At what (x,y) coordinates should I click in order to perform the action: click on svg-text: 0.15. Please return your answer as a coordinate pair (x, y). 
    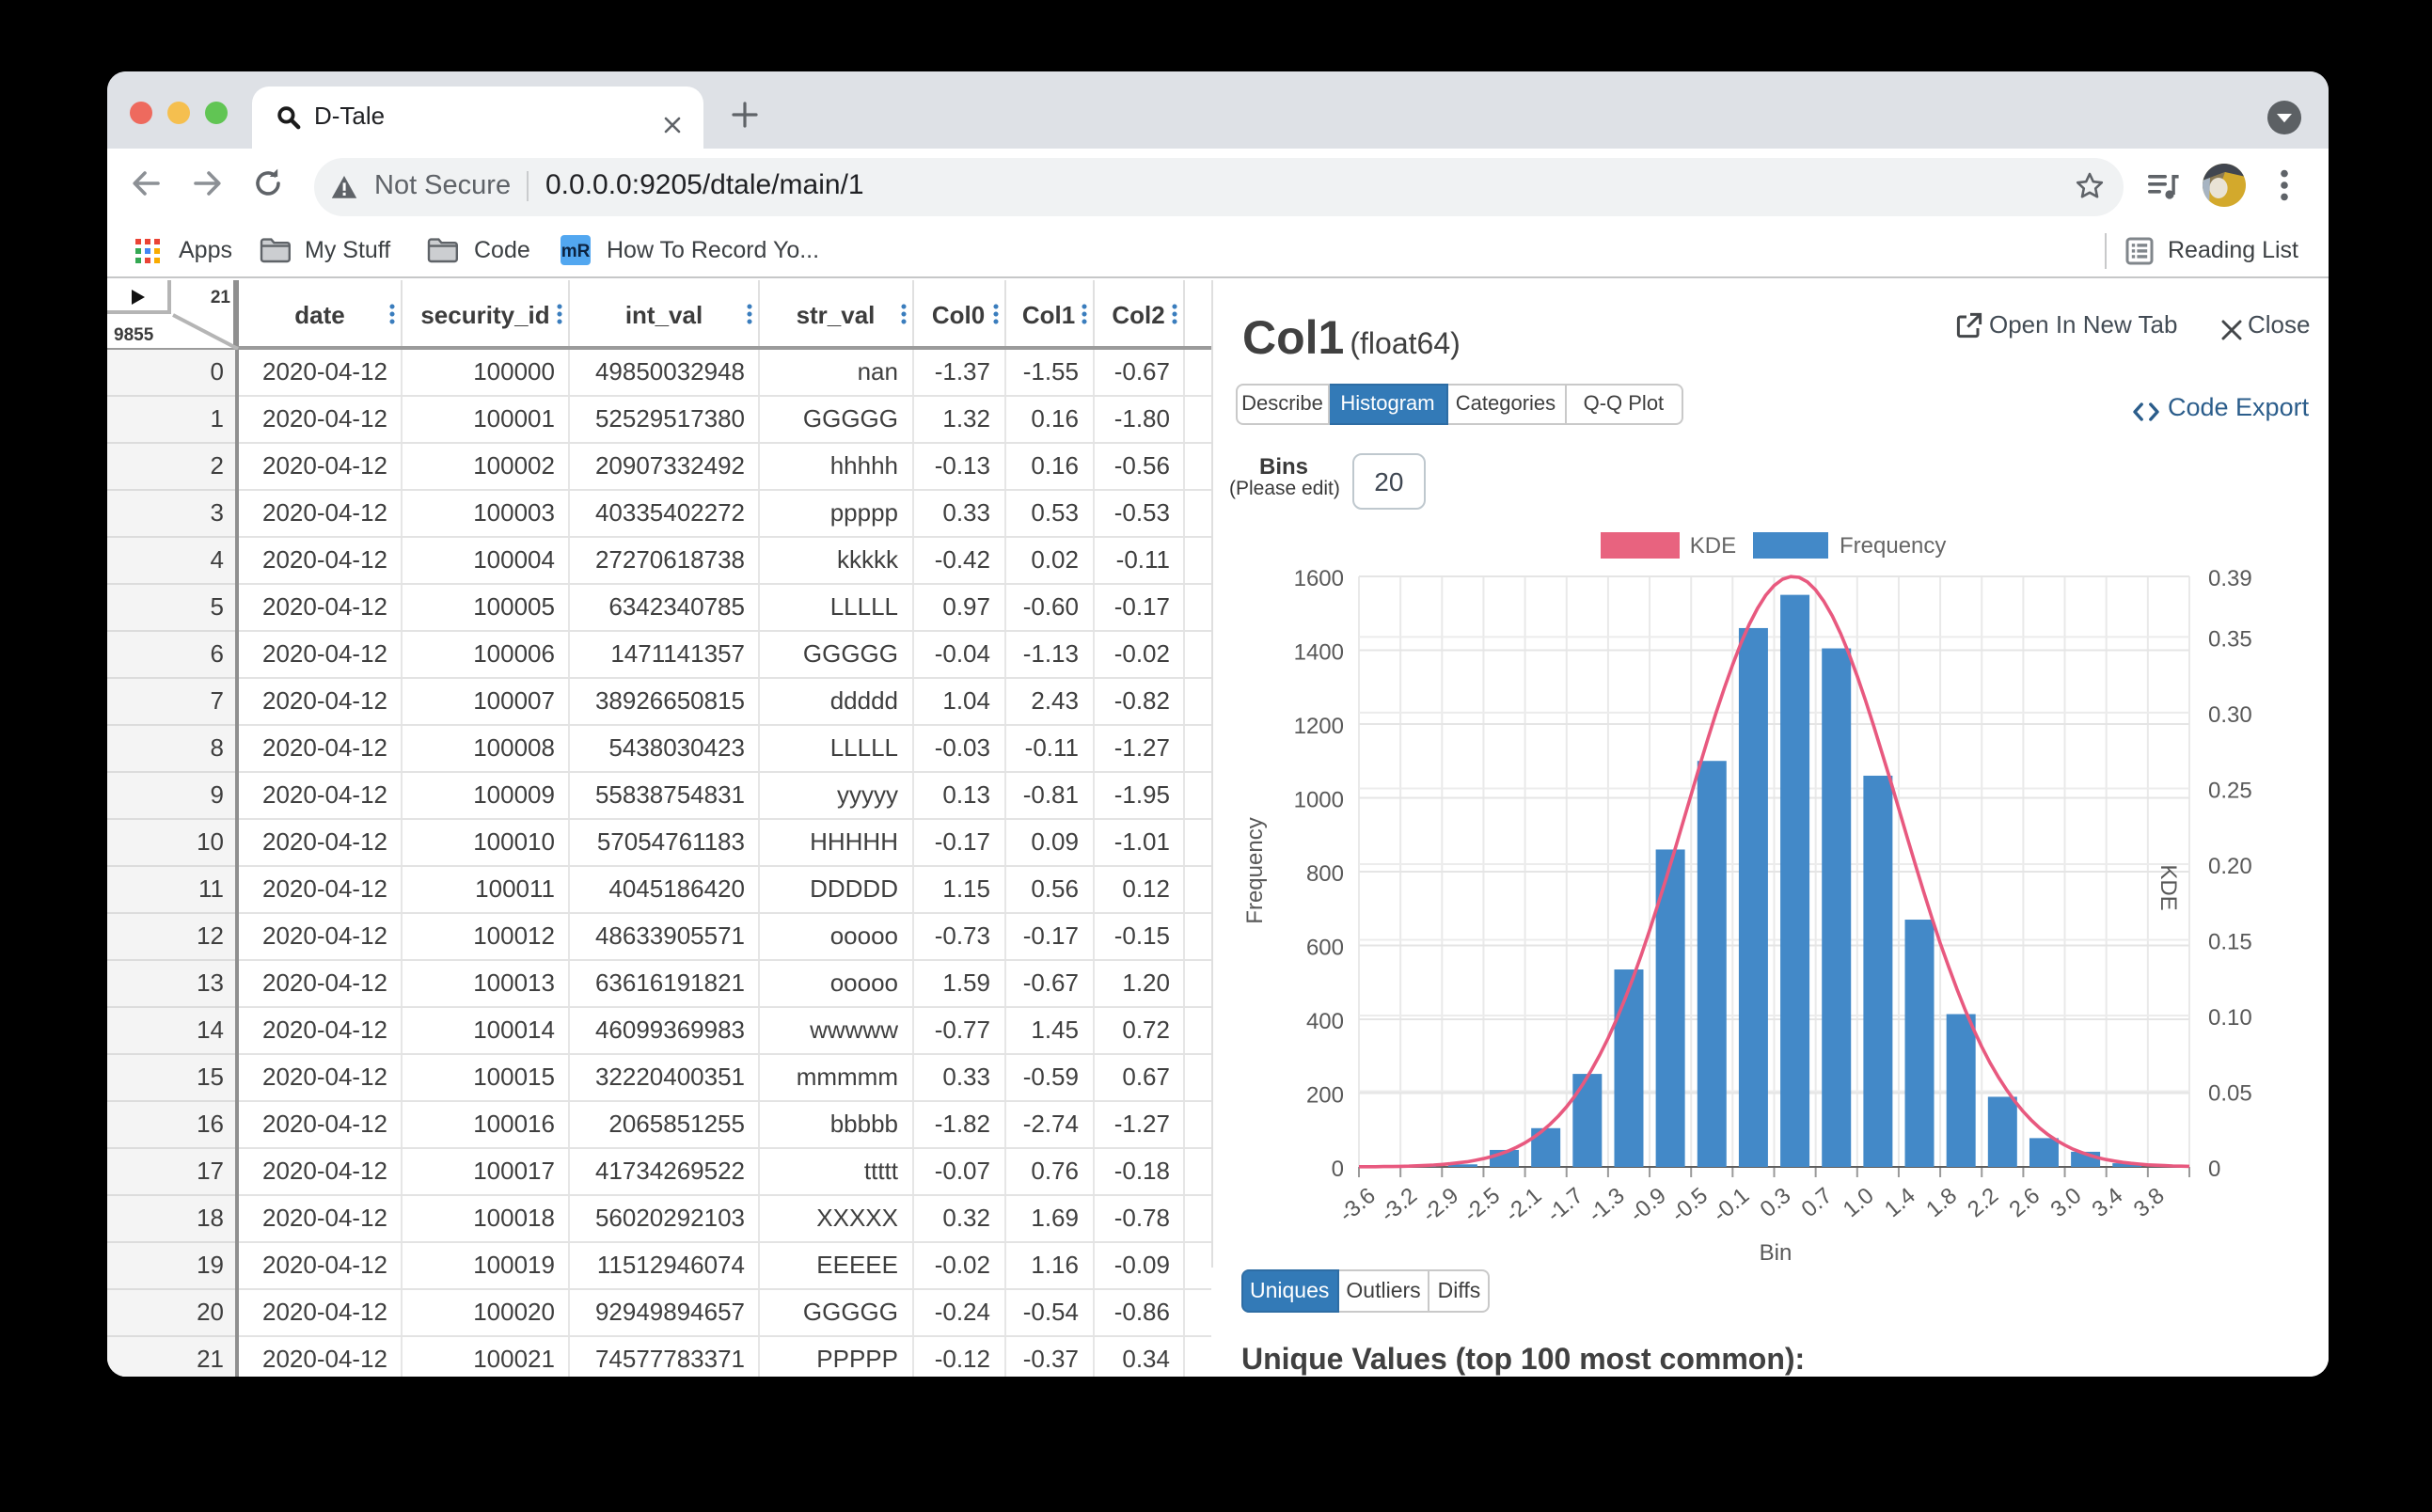
    Looking at the image, I should click on (2230, 942).